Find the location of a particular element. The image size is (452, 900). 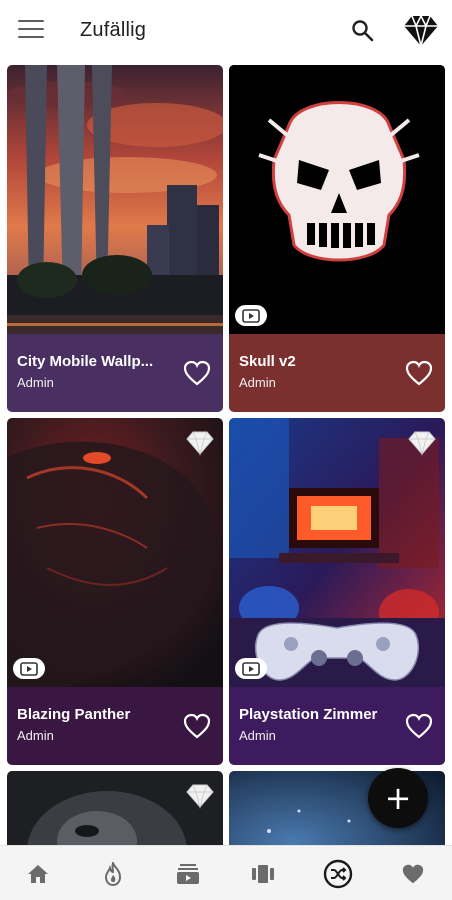

bottom-navigation is located at coordinates (226, 872).